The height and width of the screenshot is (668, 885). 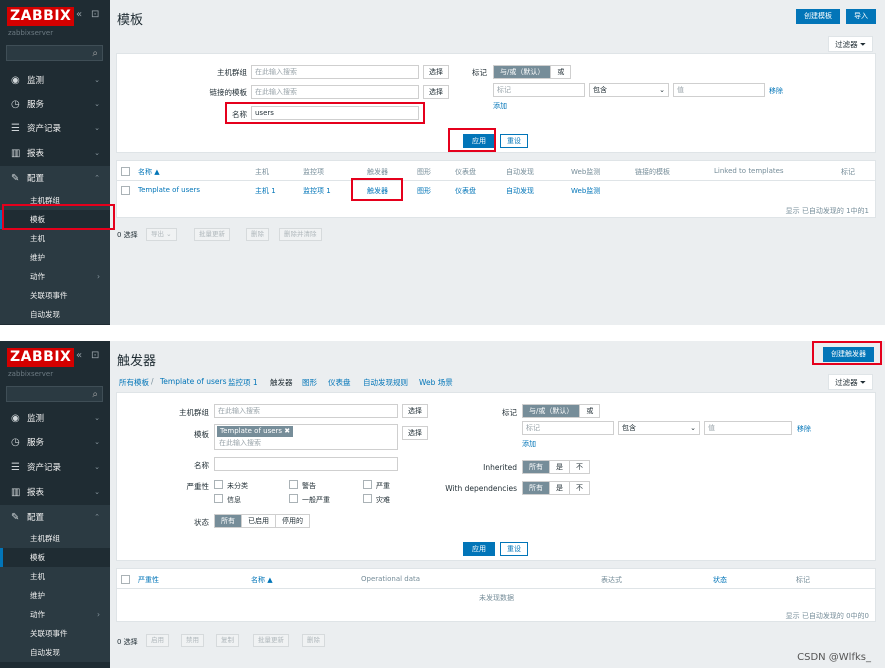 I want to click on tag-and-or-option: 与/或（默认）, so click(x=551, y=411).